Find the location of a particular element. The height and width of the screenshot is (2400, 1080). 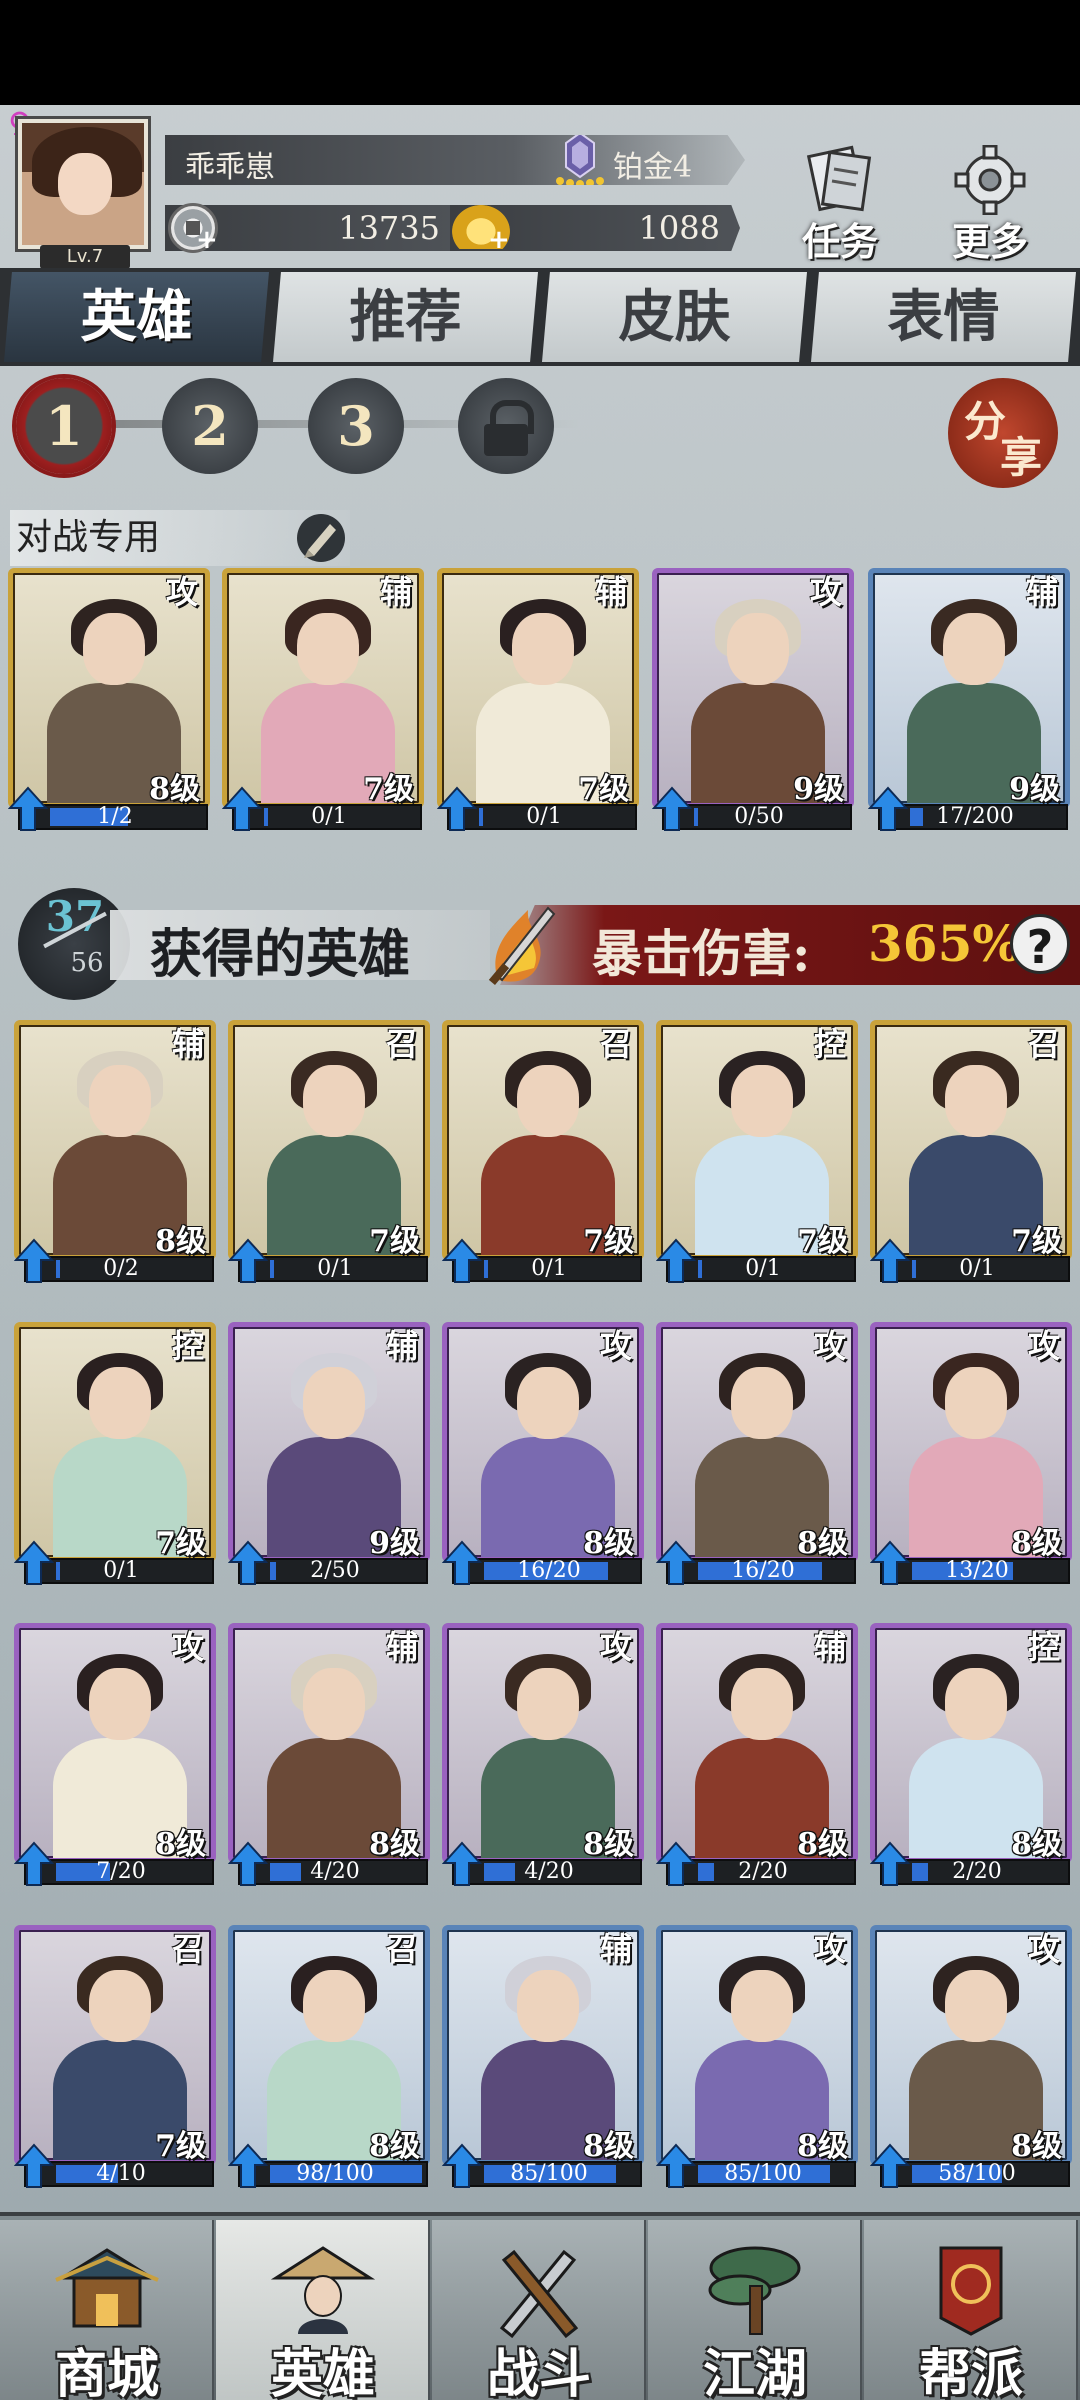

tab-emotes: 表情 is located at coordinates (943, 317).